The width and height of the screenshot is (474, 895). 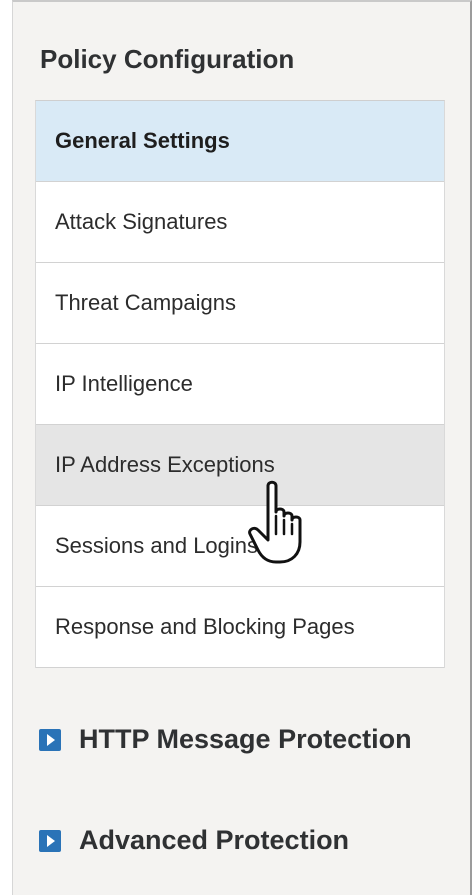 I want to click on section-advanced-protection: Advanced Protection, so click(x=194, y=840).